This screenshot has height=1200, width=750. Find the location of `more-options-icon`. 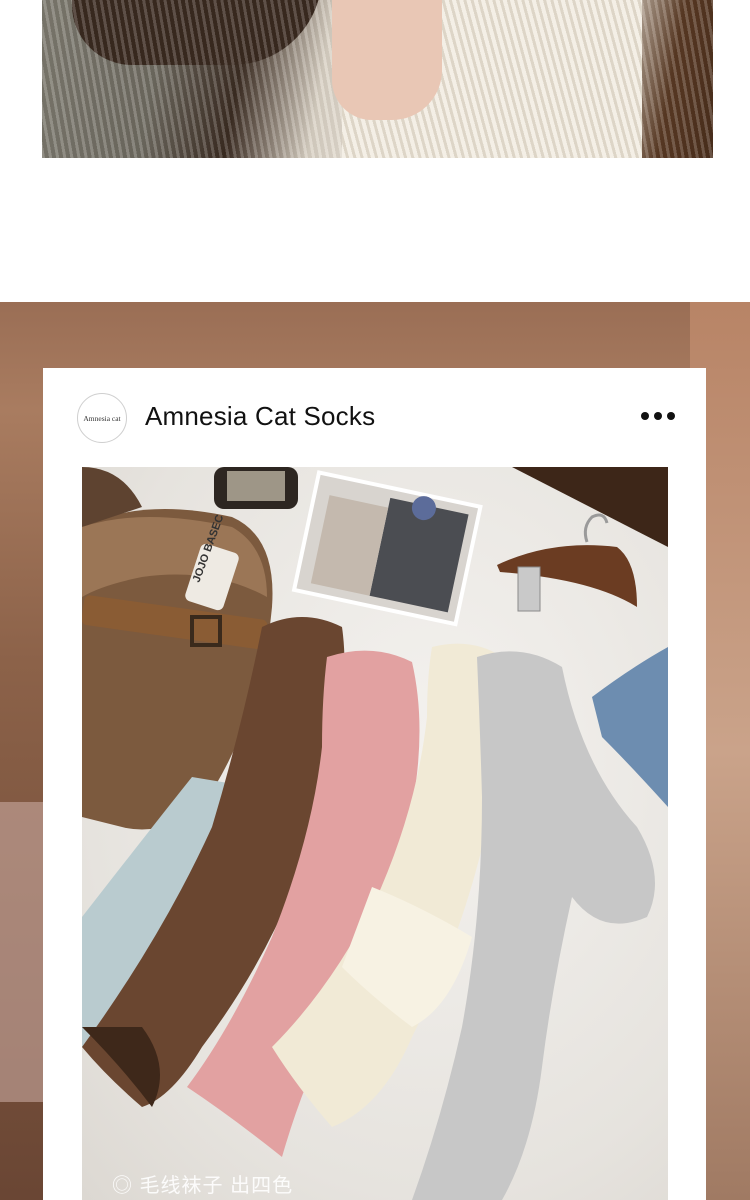

more-options-icon is located at coordinates (658, 416).